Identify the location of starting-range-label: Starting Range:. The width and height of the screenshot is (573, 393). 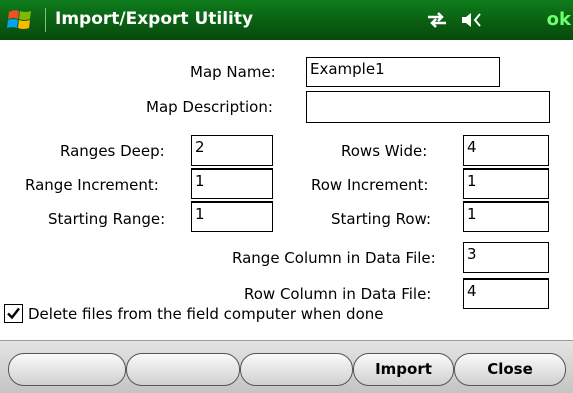
(107, 219).